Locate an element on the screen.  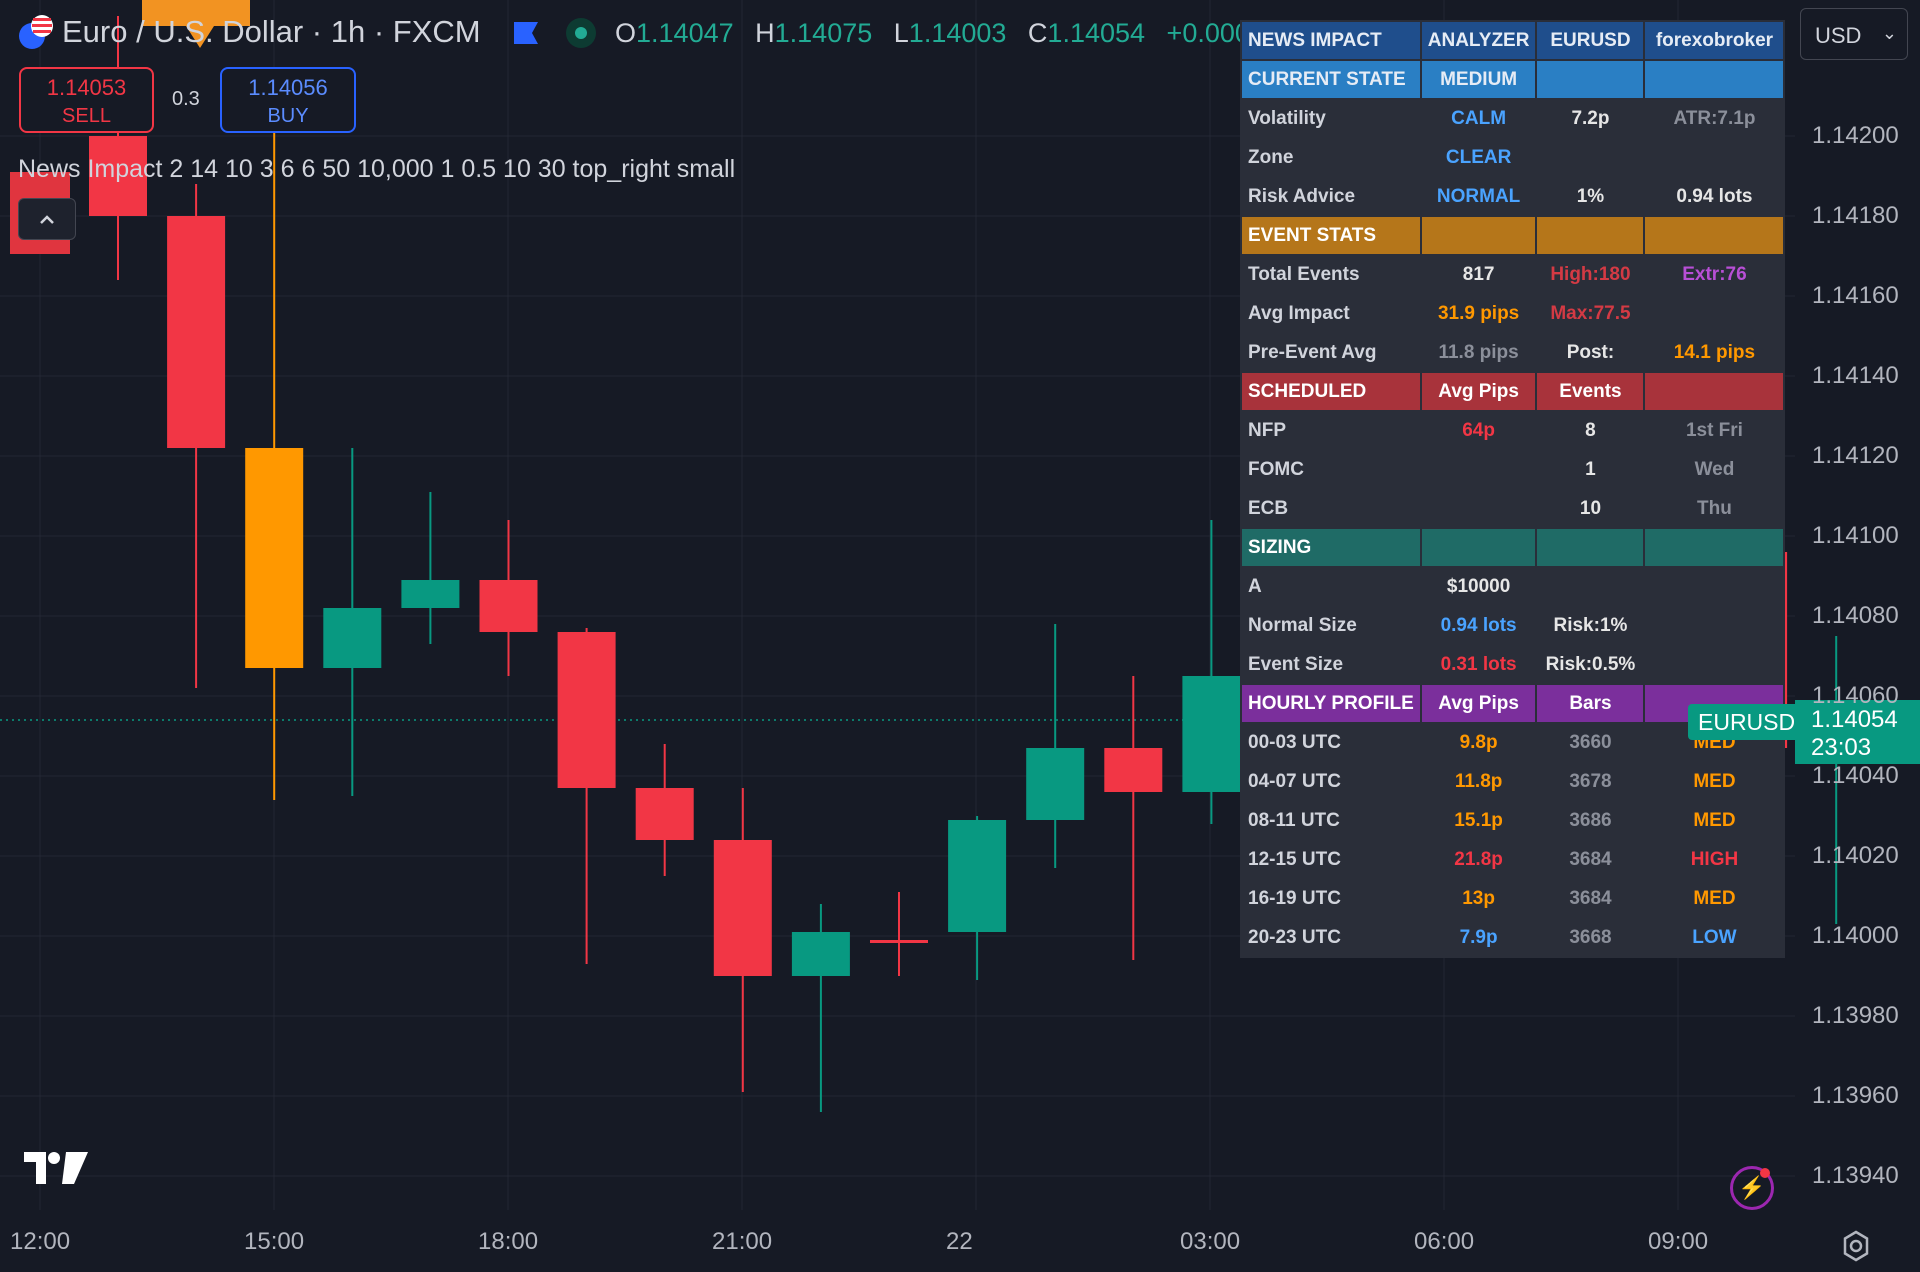
sizing-row-cell-0: Event Size is located at coordinates (1331, 664).